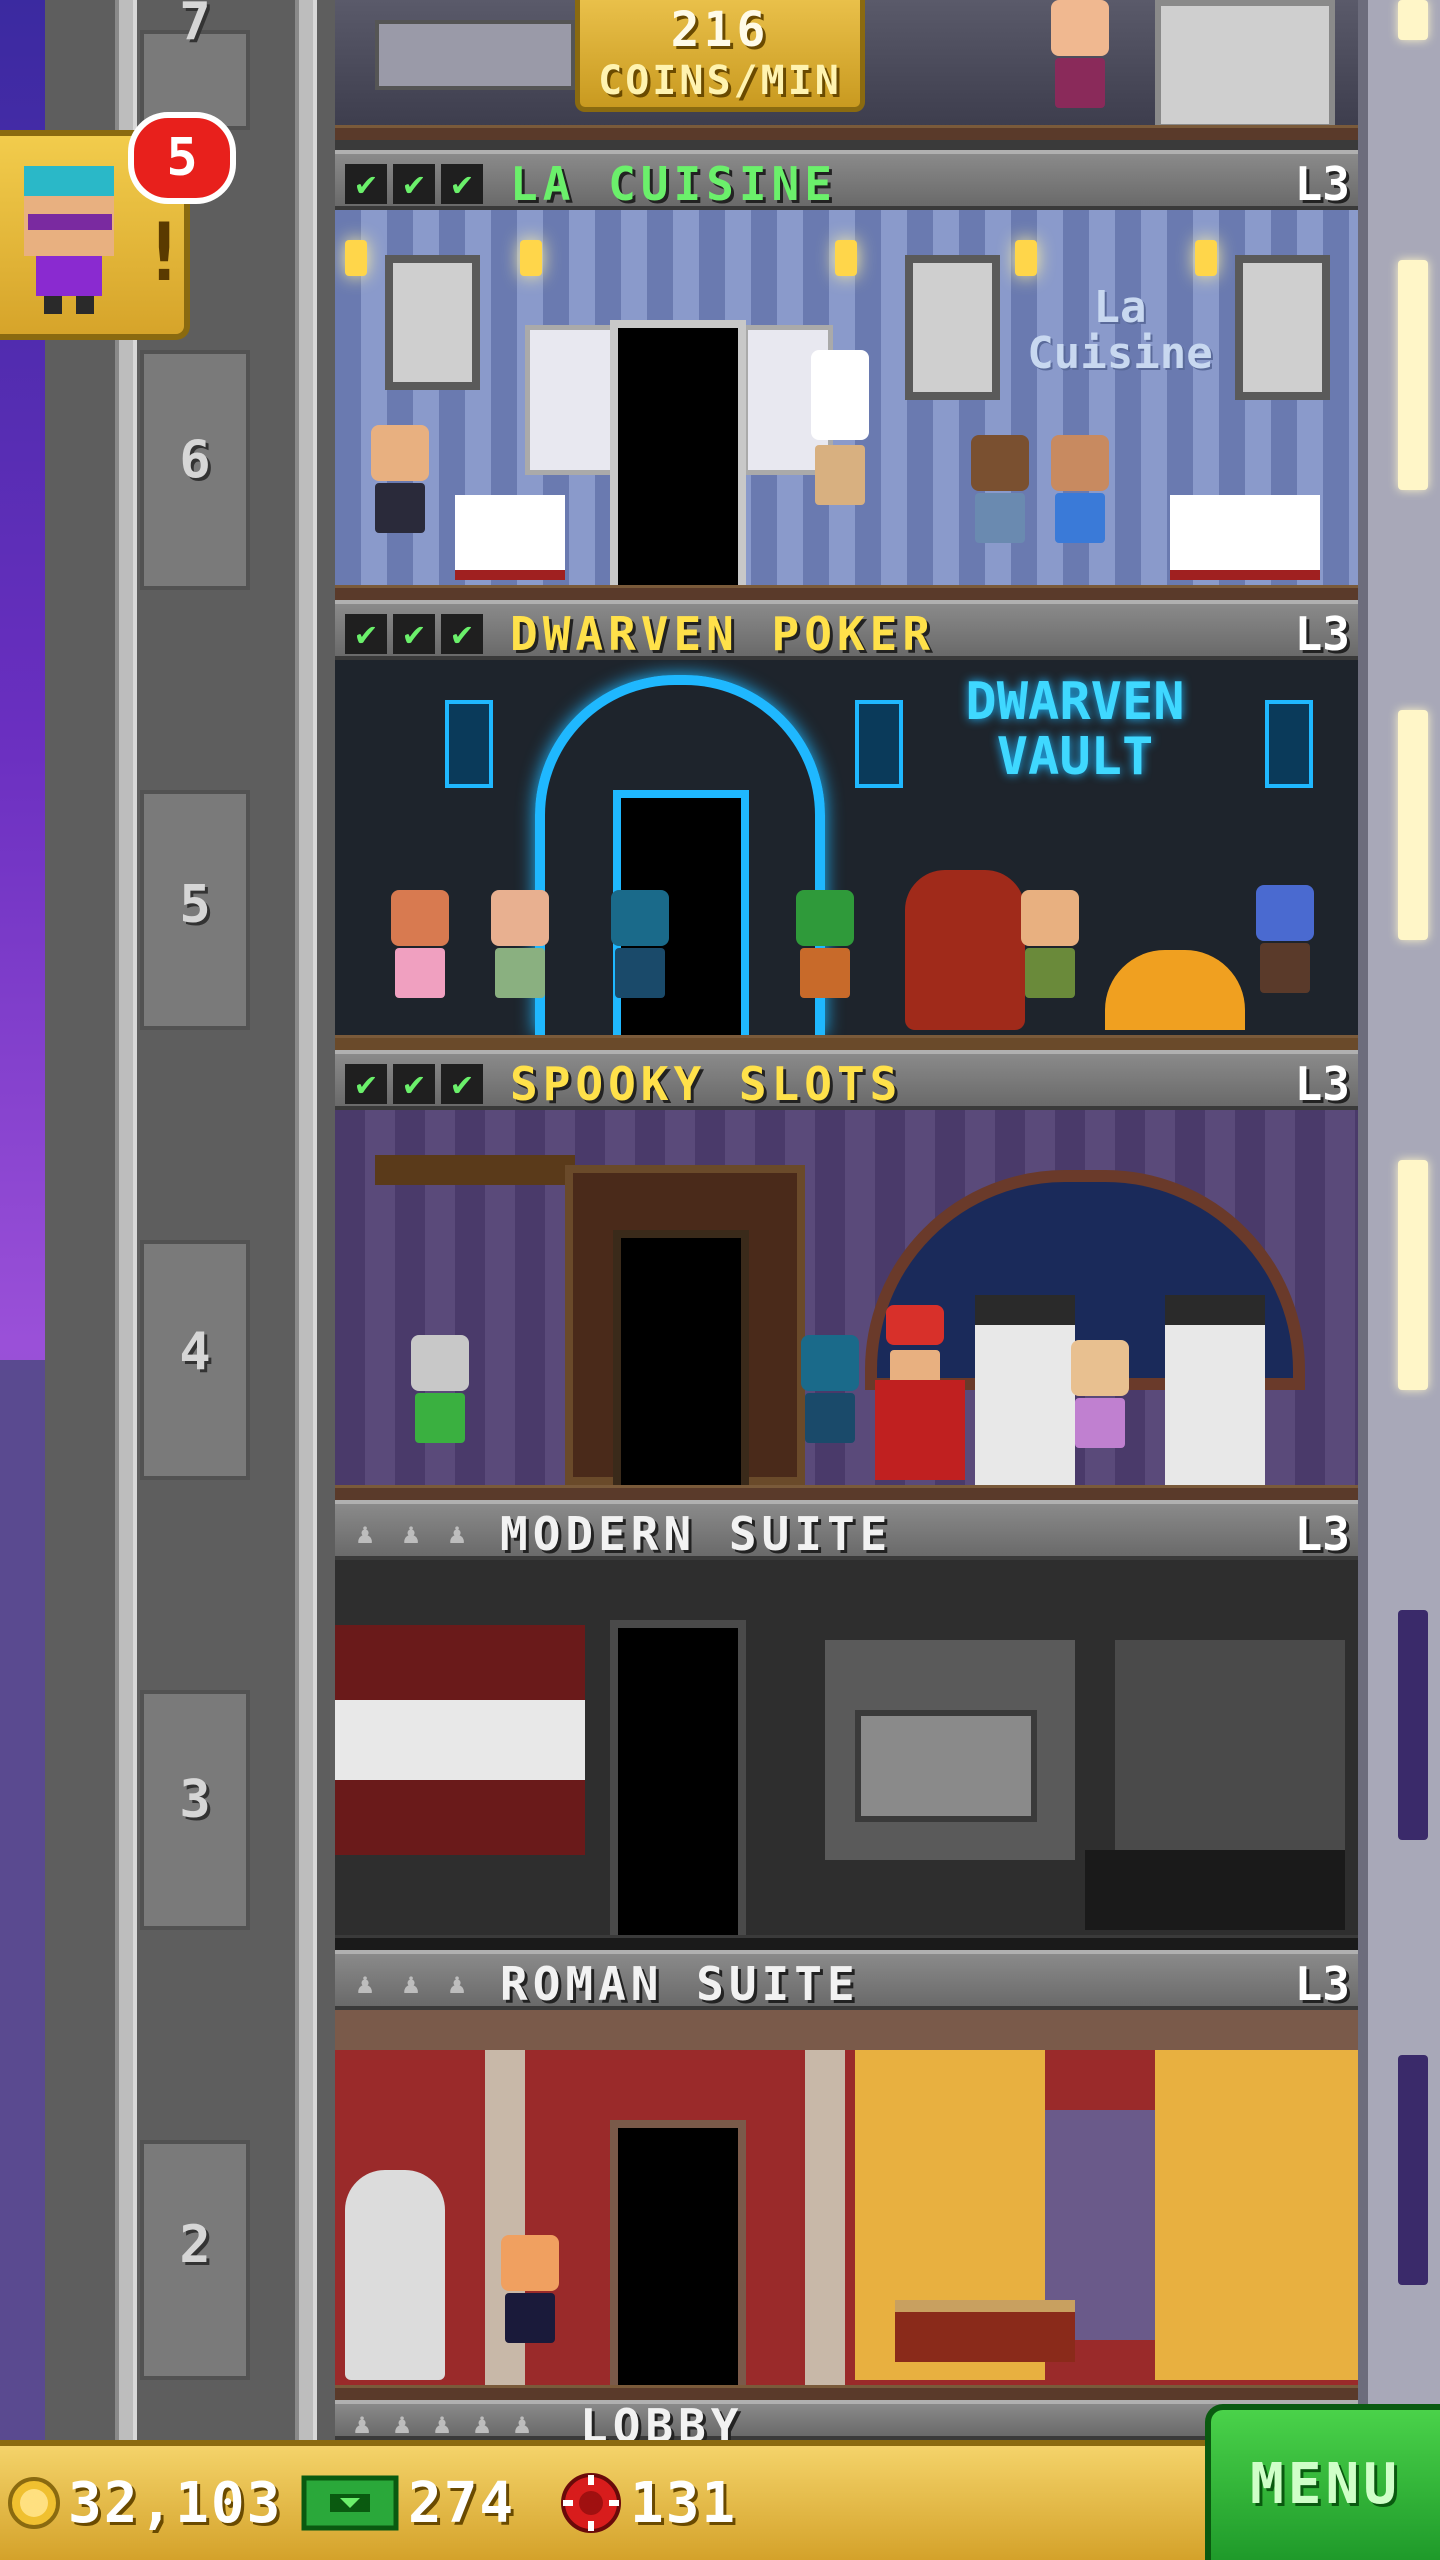  I want to click on slot-machine, so click(1215, 1390).